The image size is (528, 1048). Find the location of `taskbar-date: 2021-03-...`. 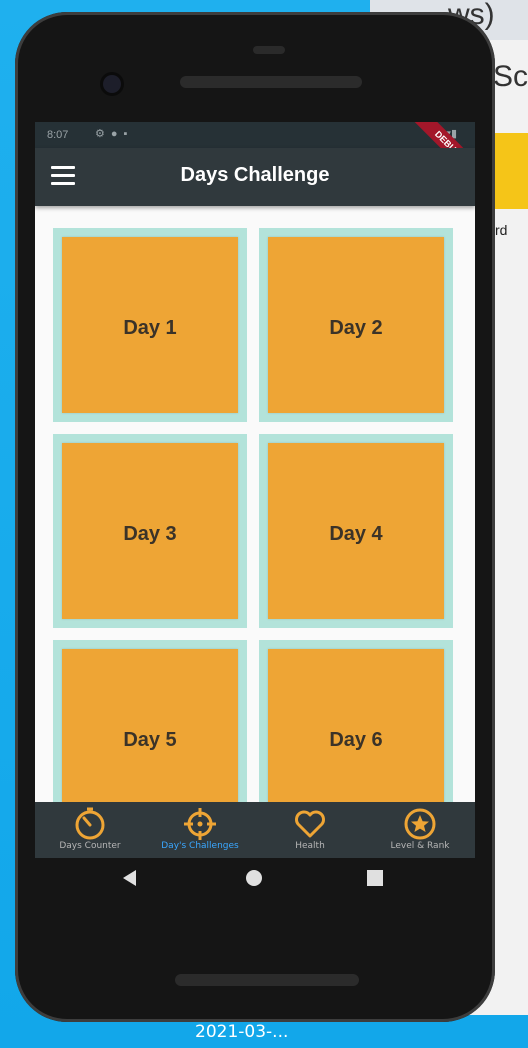

taskbar-date: 2021-03-... is located at coordinates (242, 1032).